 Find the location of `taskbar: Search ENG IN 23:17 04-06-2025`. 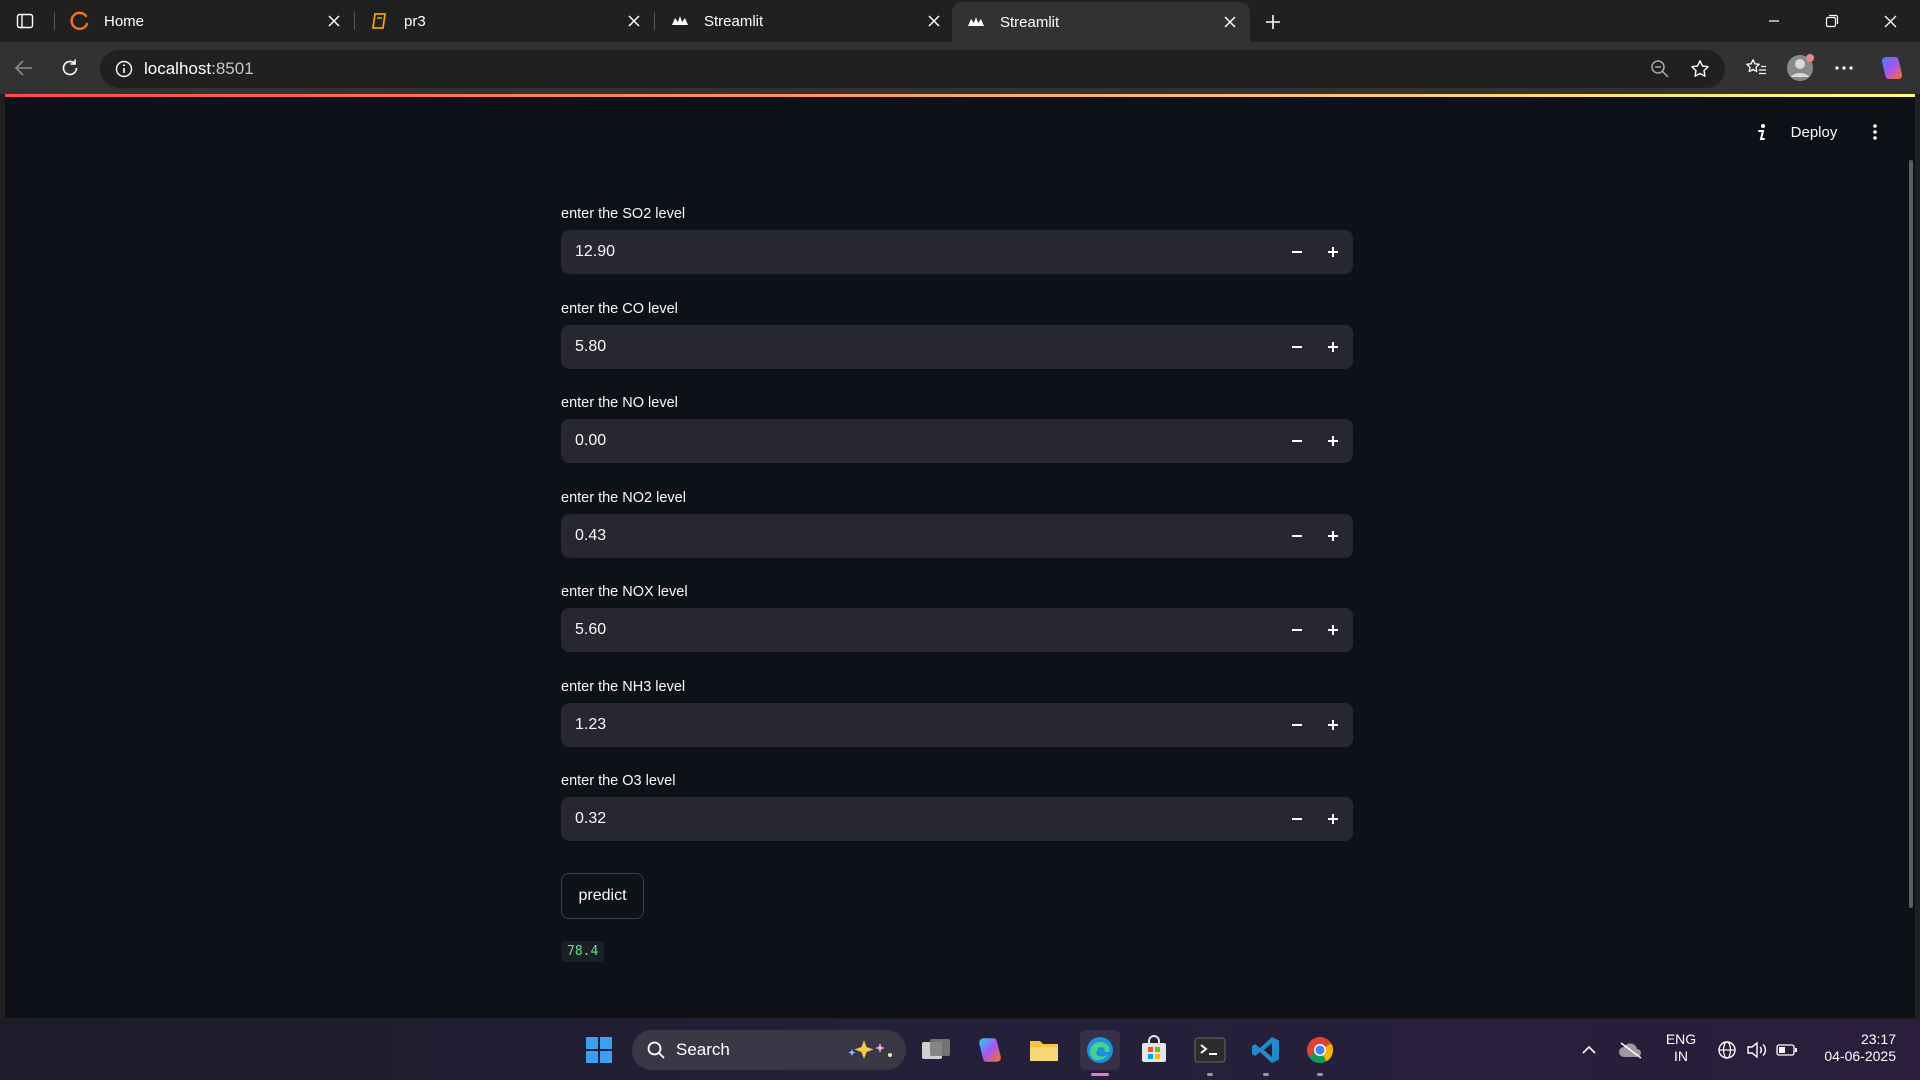

taskbar: Search ENG IN 23:17 04-06-2025 is located at coordinates (960, 1050).